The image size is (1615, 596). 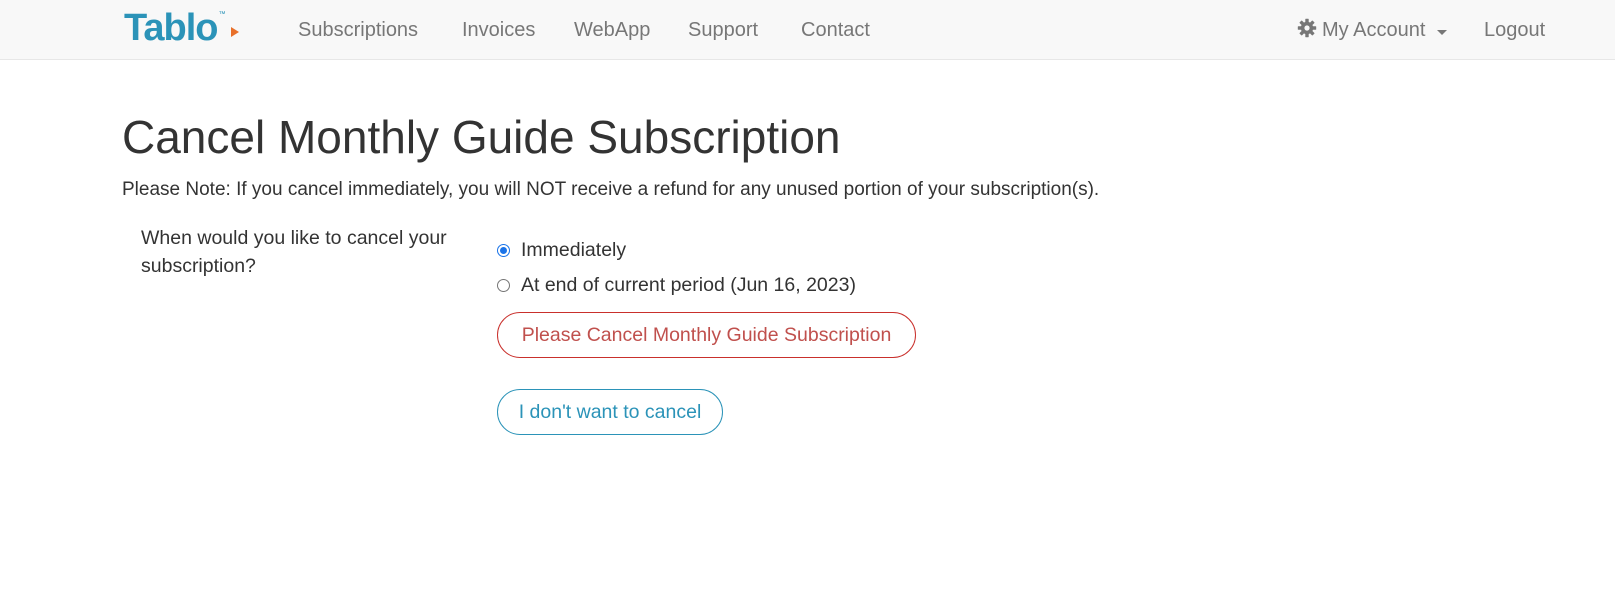 What do you see at coordinates (1373, 30) in the screenshot?
I see `nav-my-account: My Account` at bounding box center [1373, 30].